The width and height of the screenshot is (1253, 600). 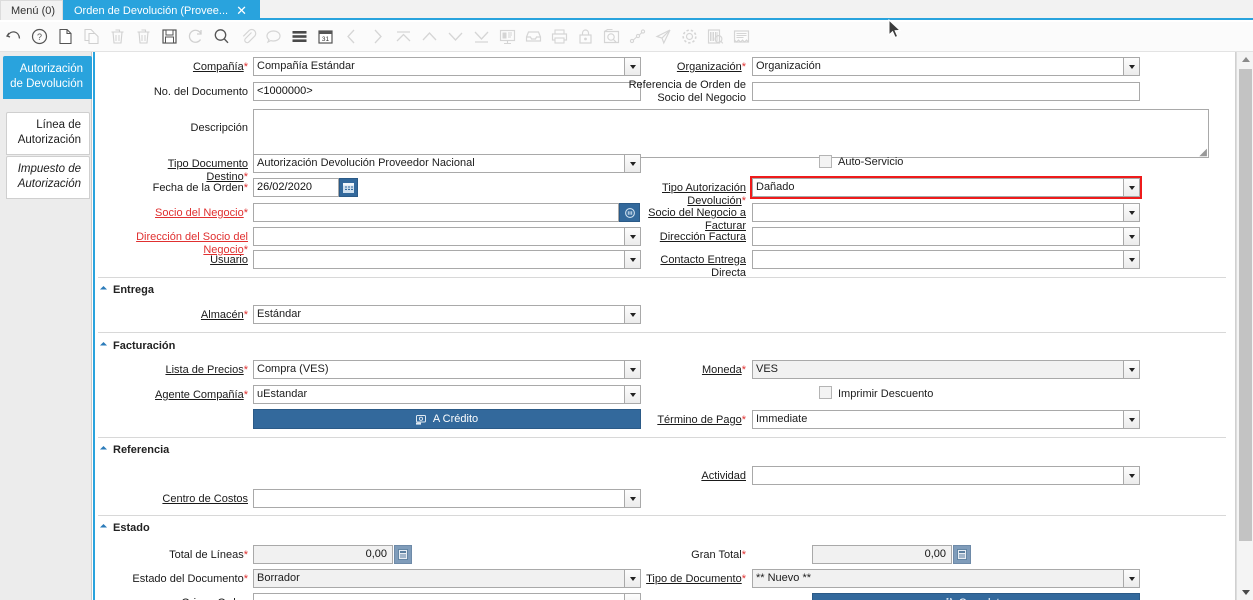 What do you see at coordinates (134, 450) in the screenshot?
I see `section-header-referencia: Referencia` at bounding box center [134, 450].